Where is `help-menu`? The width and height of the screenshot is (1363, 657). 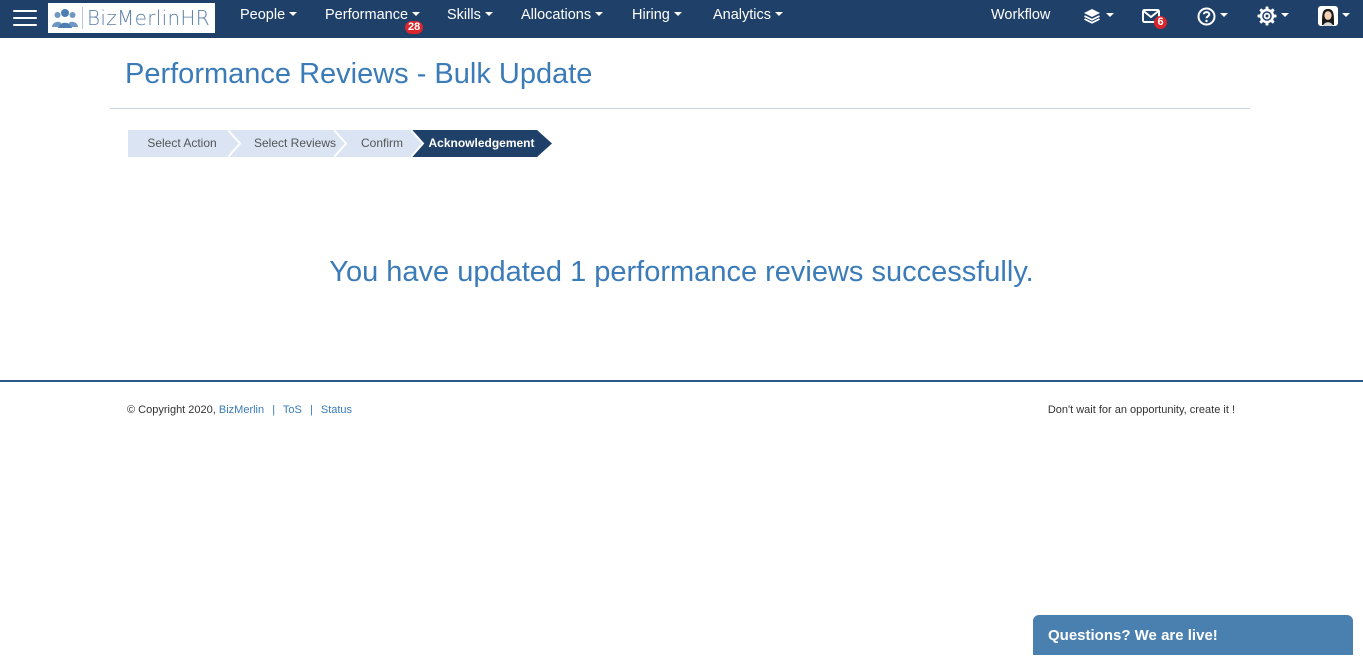 help-menu is located at coordinates (1212, 17).